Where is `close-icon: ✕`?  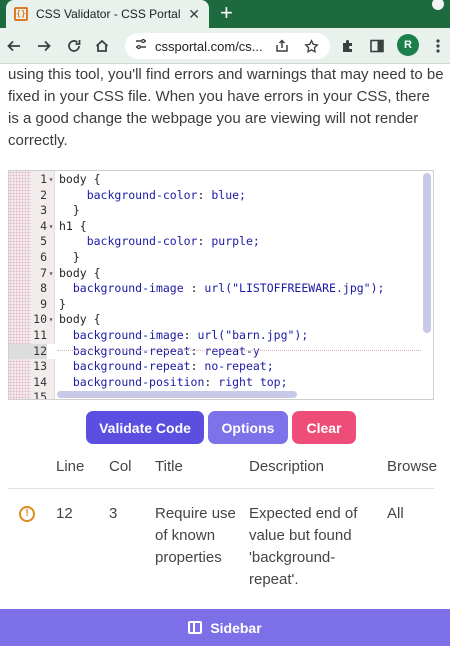
close-icon: ✕ is located at coordinates (194, 14).